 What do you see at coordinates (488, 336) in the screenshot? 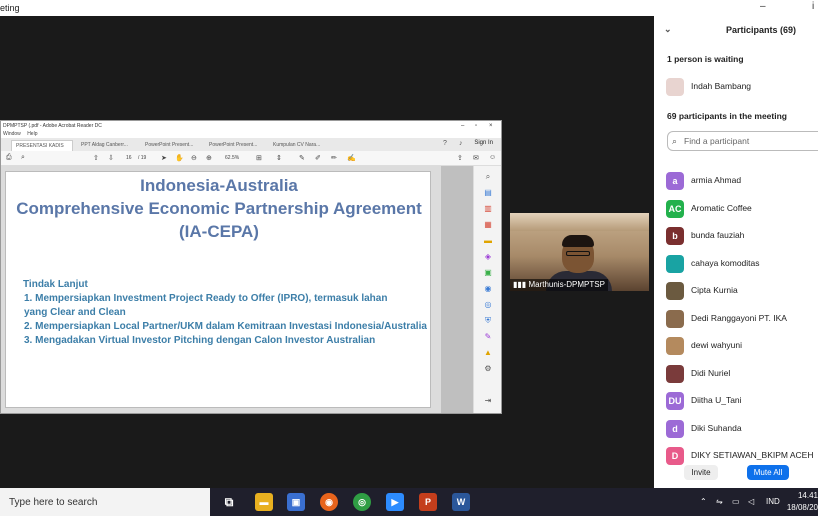
I see `fill-sign-icon: ✎` at bounding box center [488, 336].